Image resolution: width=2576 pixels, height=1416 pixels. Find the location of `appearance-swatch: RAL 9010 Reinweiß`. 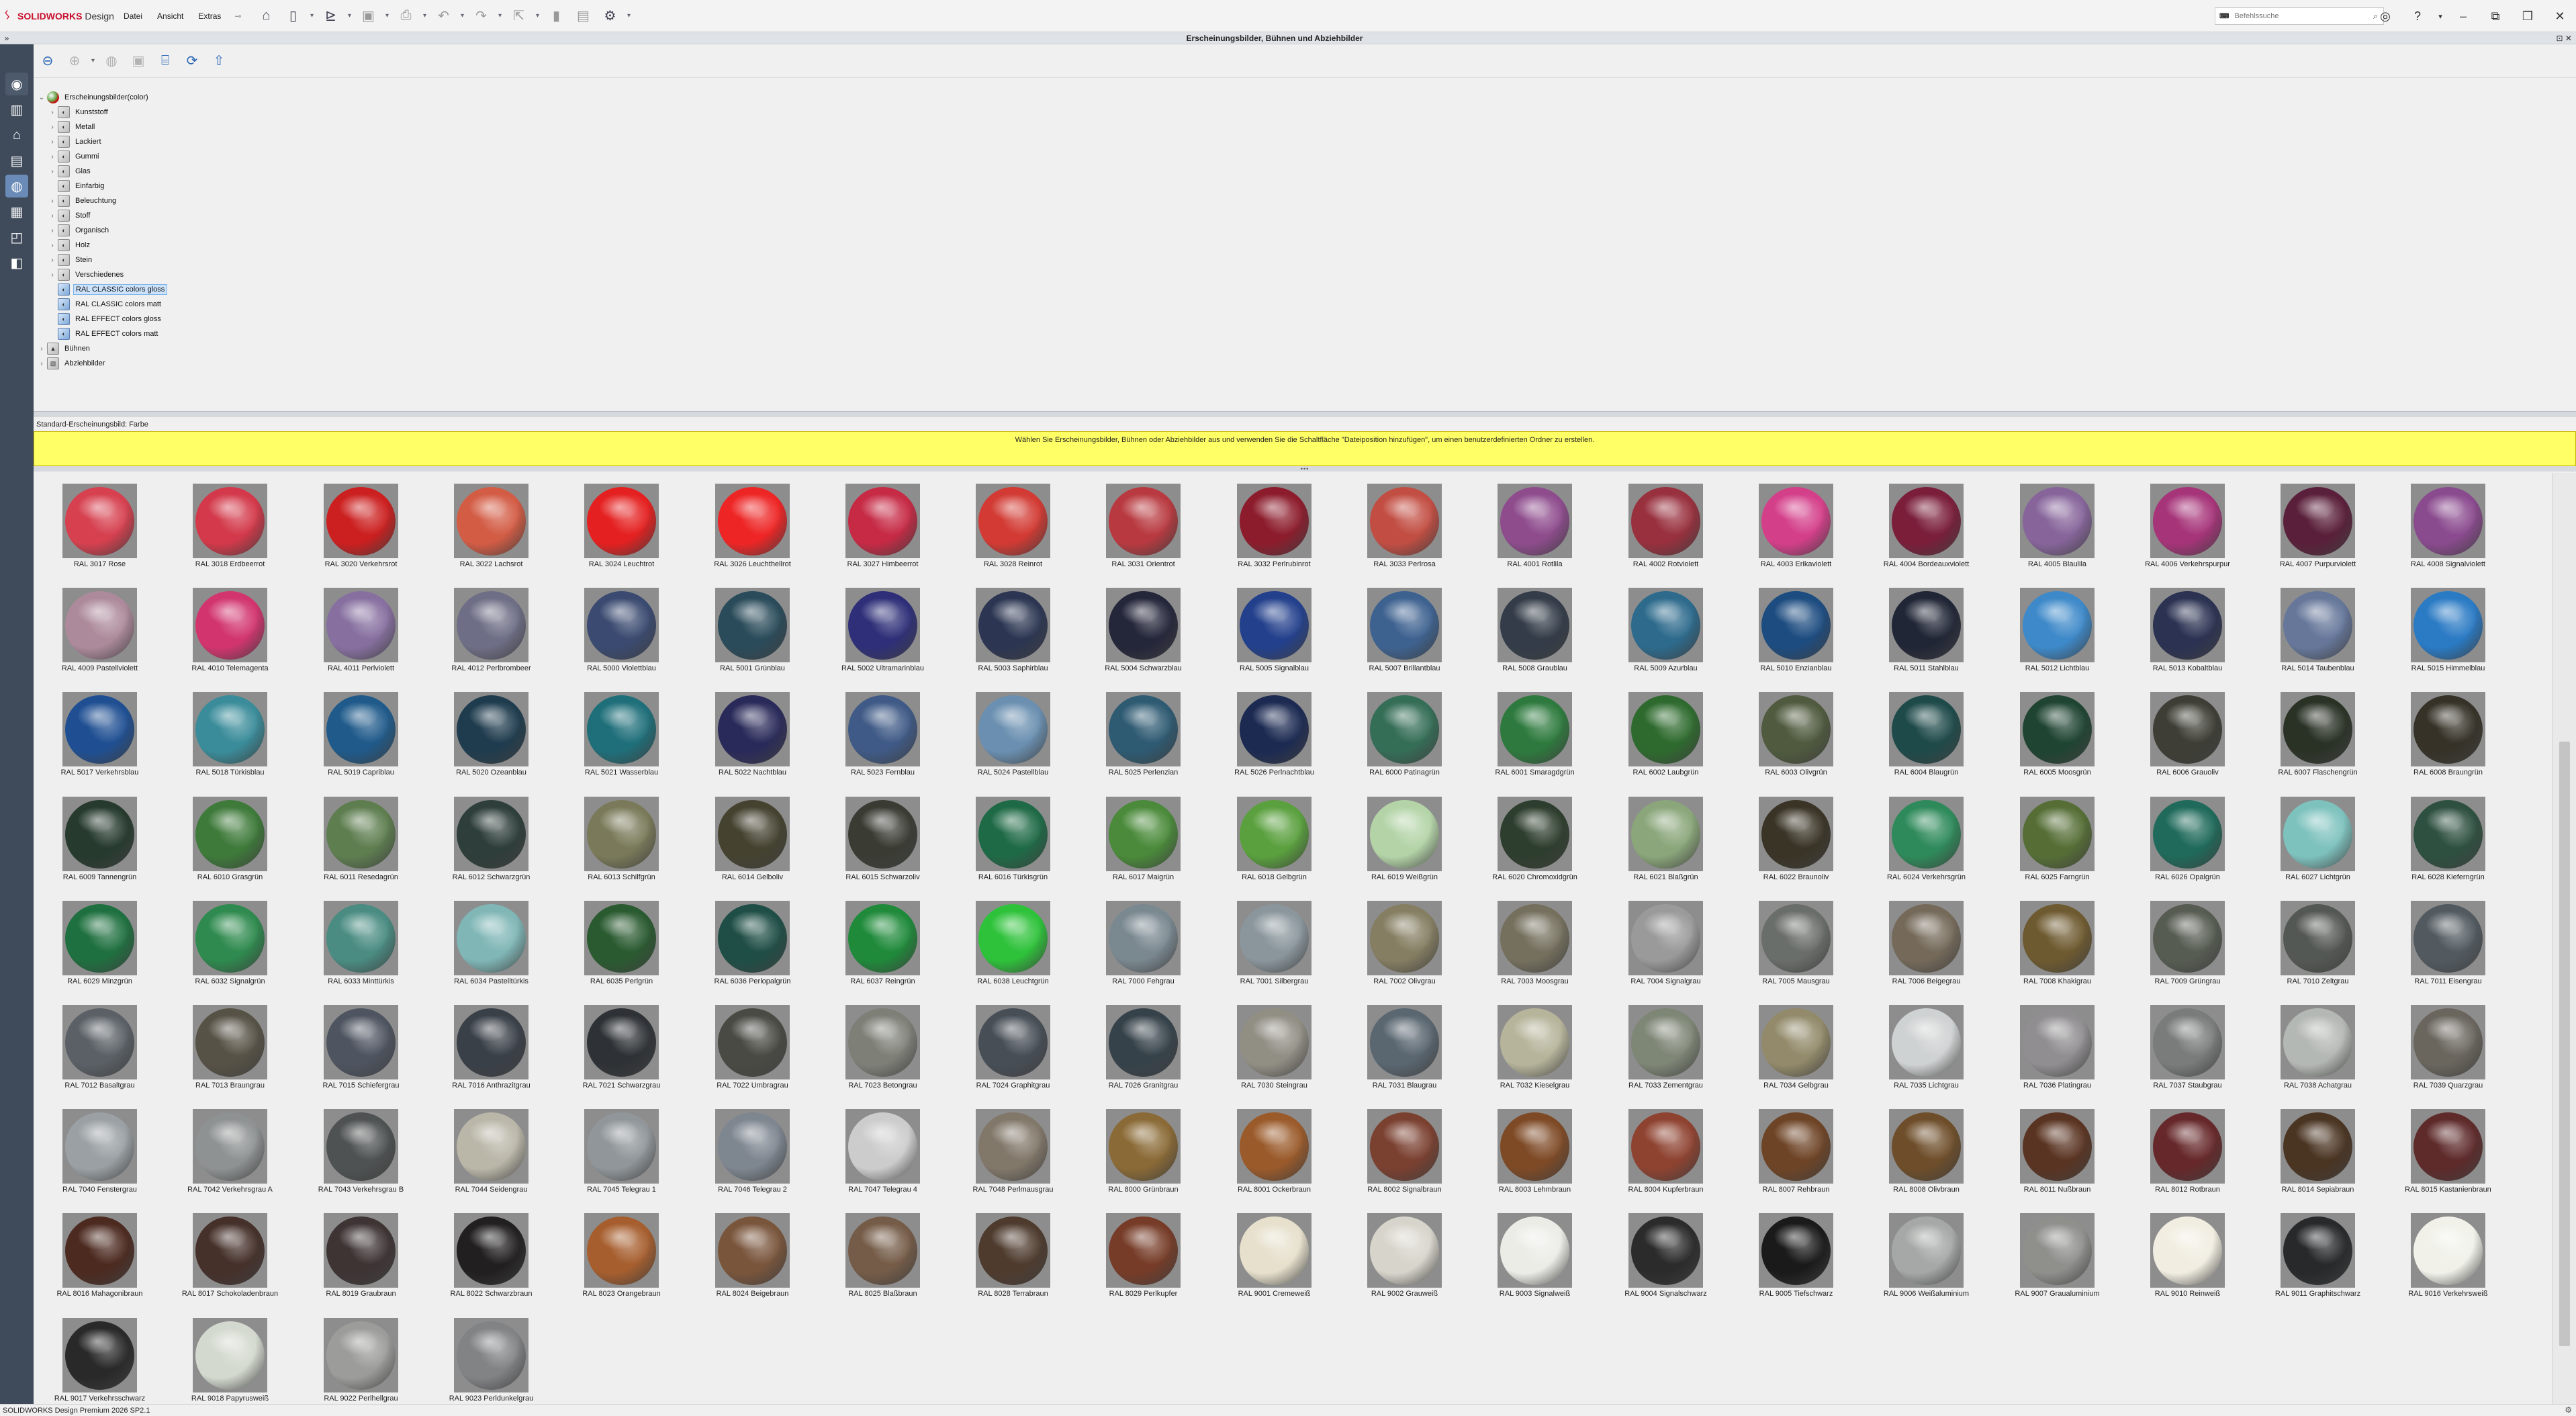

appearance-swatch: RAL 9010 Reinweiß is located at coordinates (2181, 1259).